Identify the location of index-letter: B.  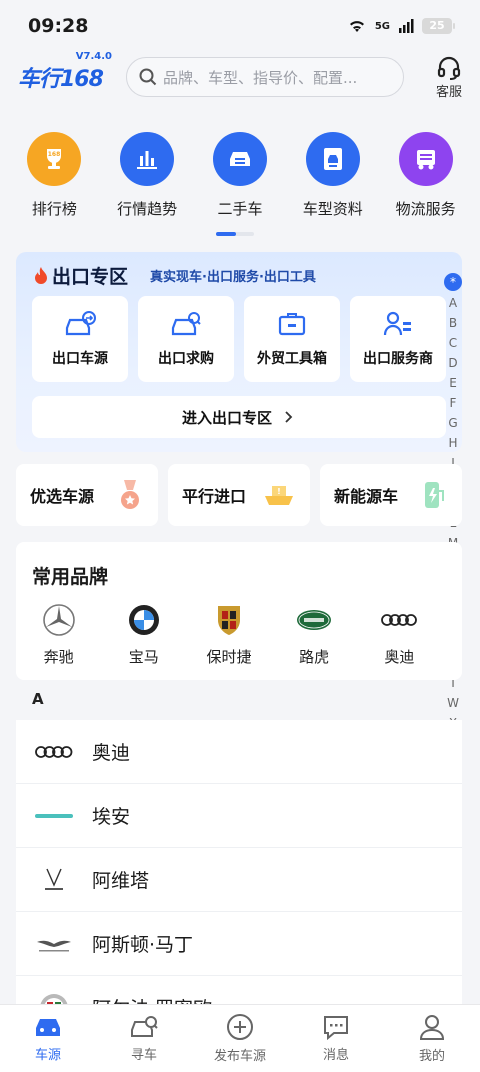
(453, 323).